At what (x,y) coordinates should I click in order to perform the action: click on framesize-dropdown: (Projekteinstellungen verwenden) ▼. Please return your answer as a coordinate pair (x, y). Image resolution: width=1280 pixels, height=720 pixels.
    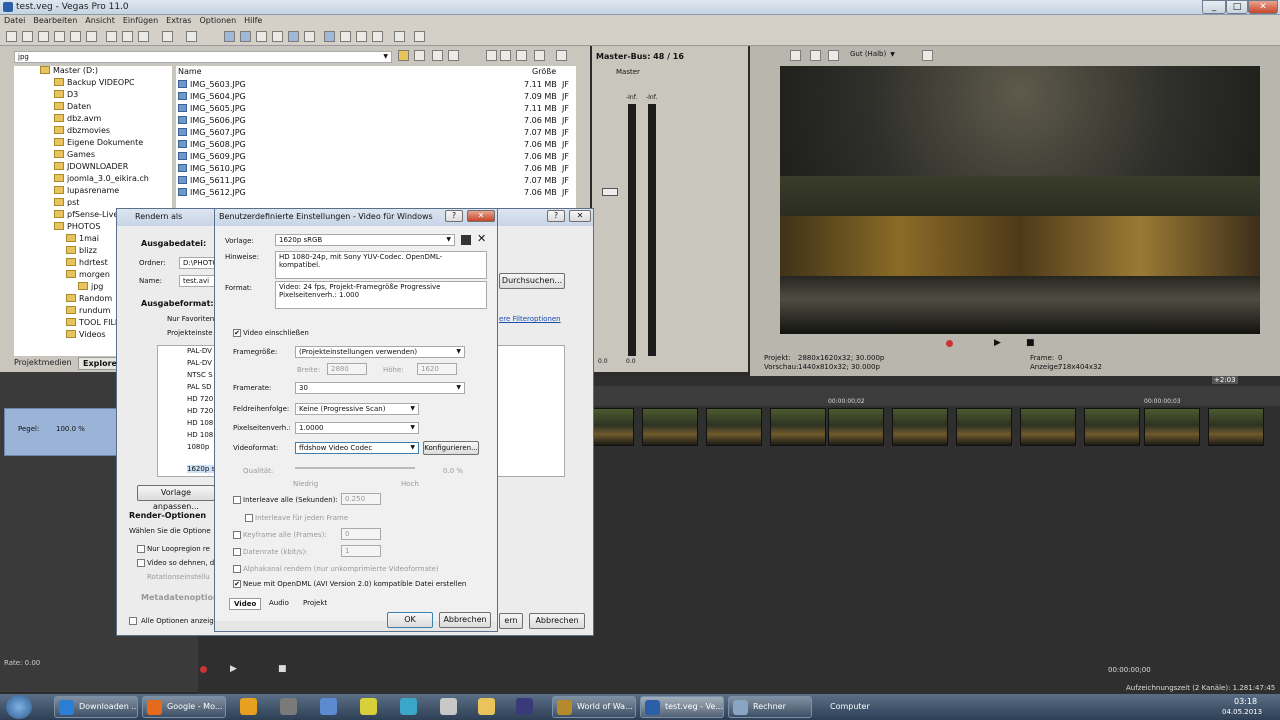
    Looking at the image, I should click on (380, 352).